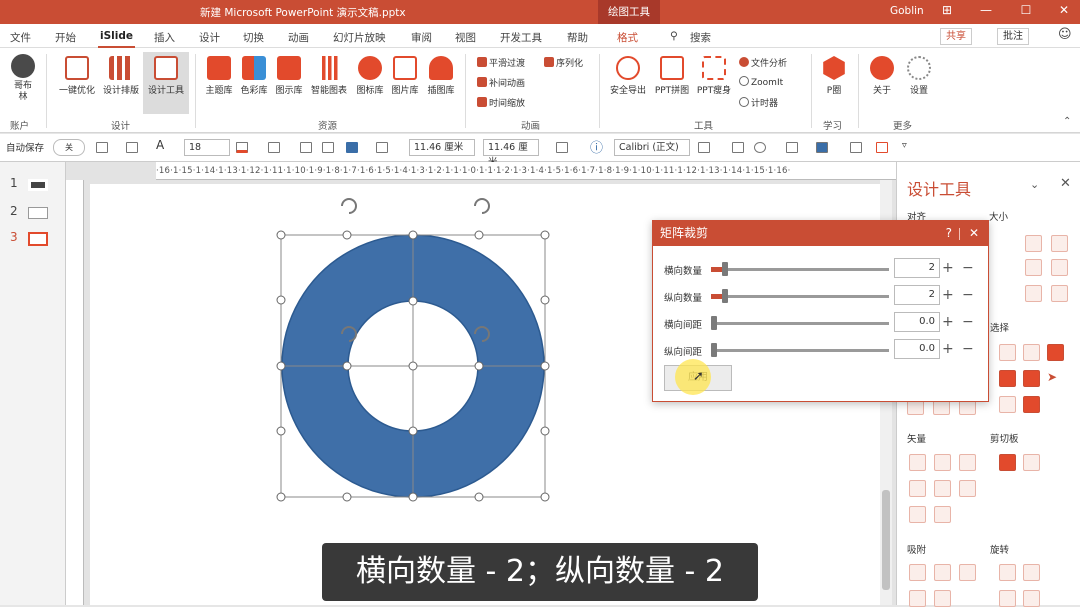  Describe the element at coordinates (760, 147) in the screenshot. I see `circle-icon` at that location.